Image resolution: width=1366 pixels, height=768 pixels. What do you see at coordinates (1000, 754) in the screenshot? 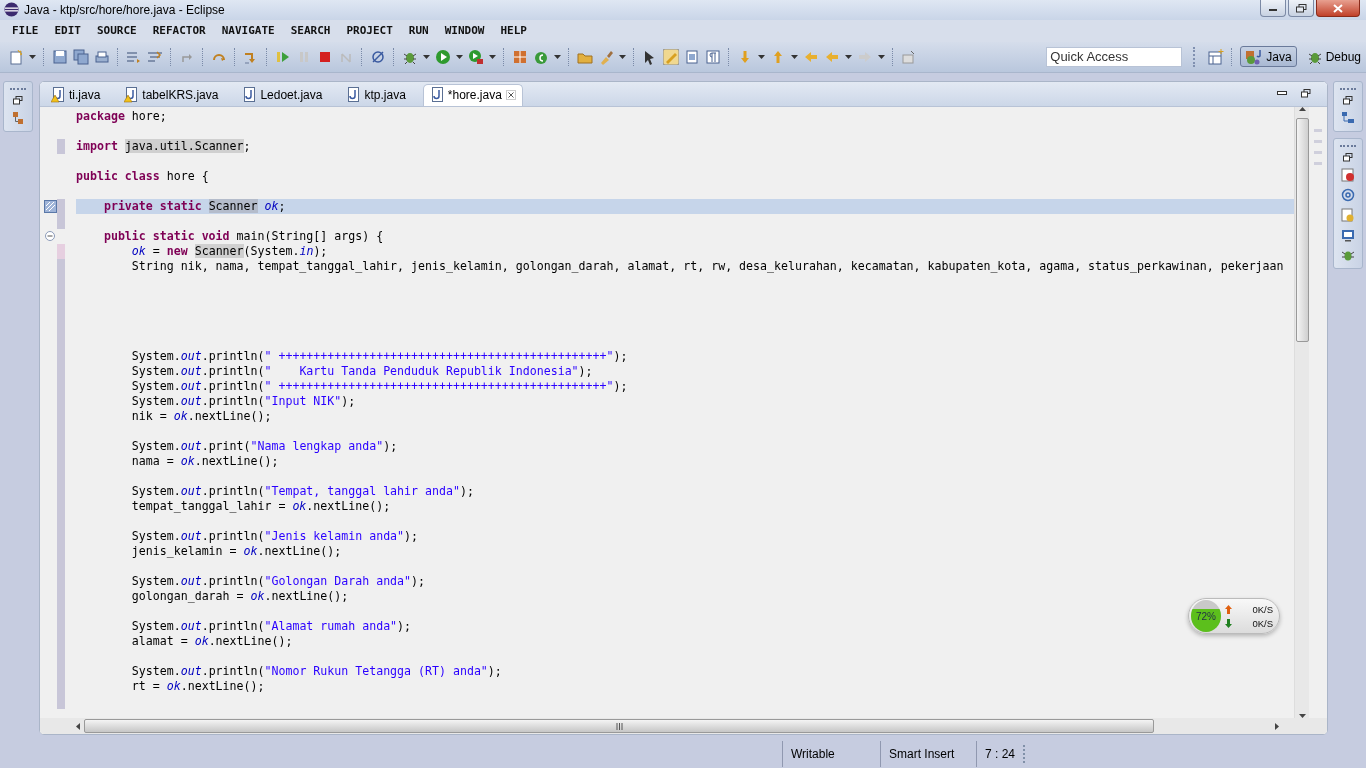
I see `status-field: 7 : 24` at bounding box center [1000, 754].